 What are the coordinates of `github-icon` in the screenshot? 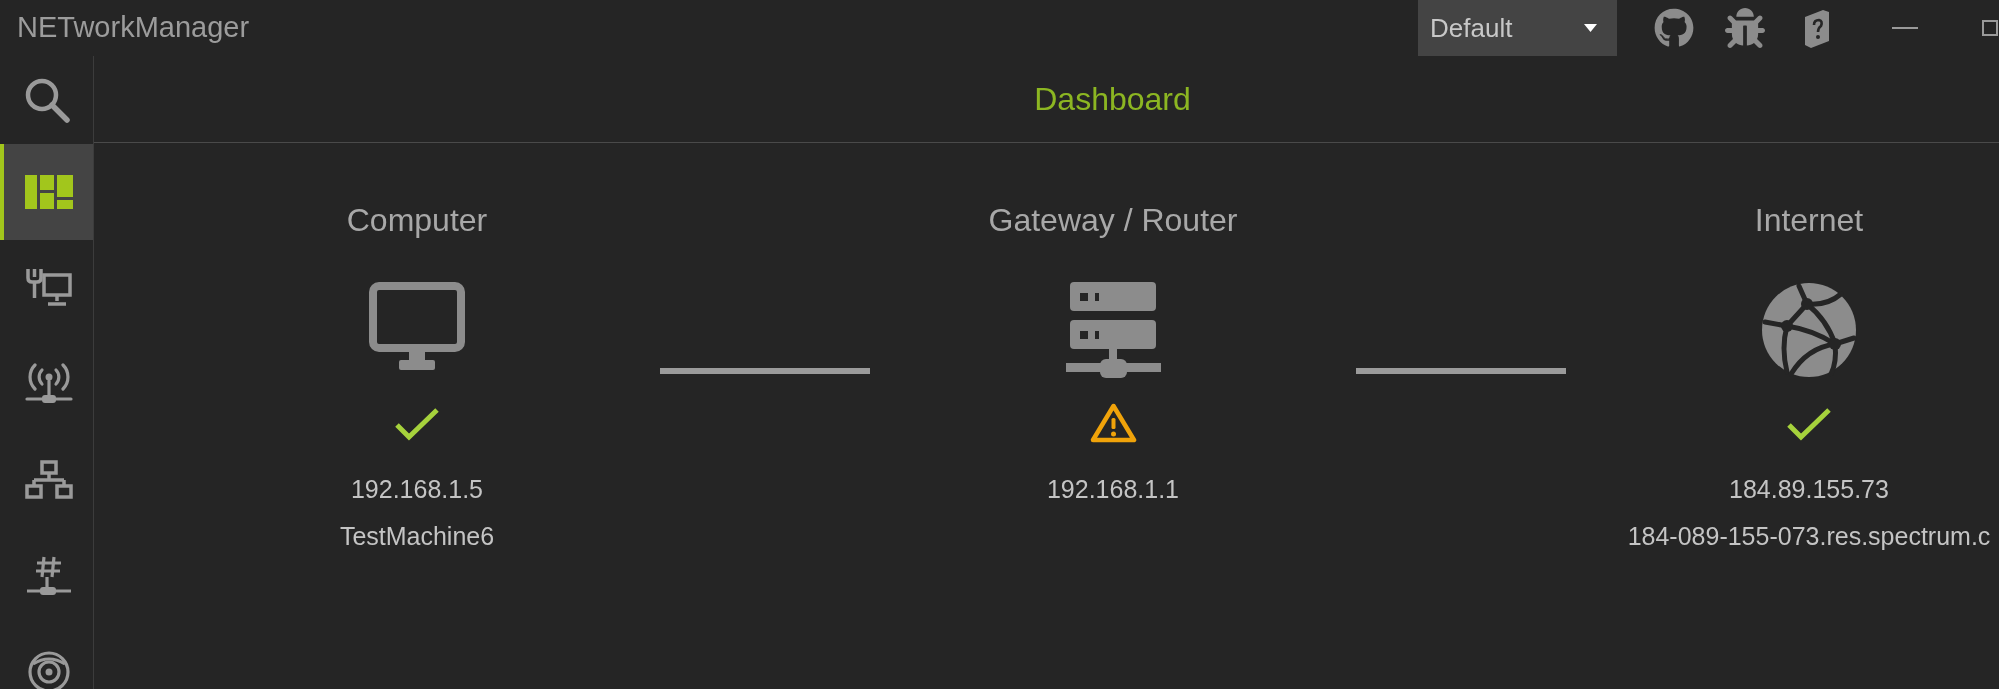 It's located at (1674, 28).